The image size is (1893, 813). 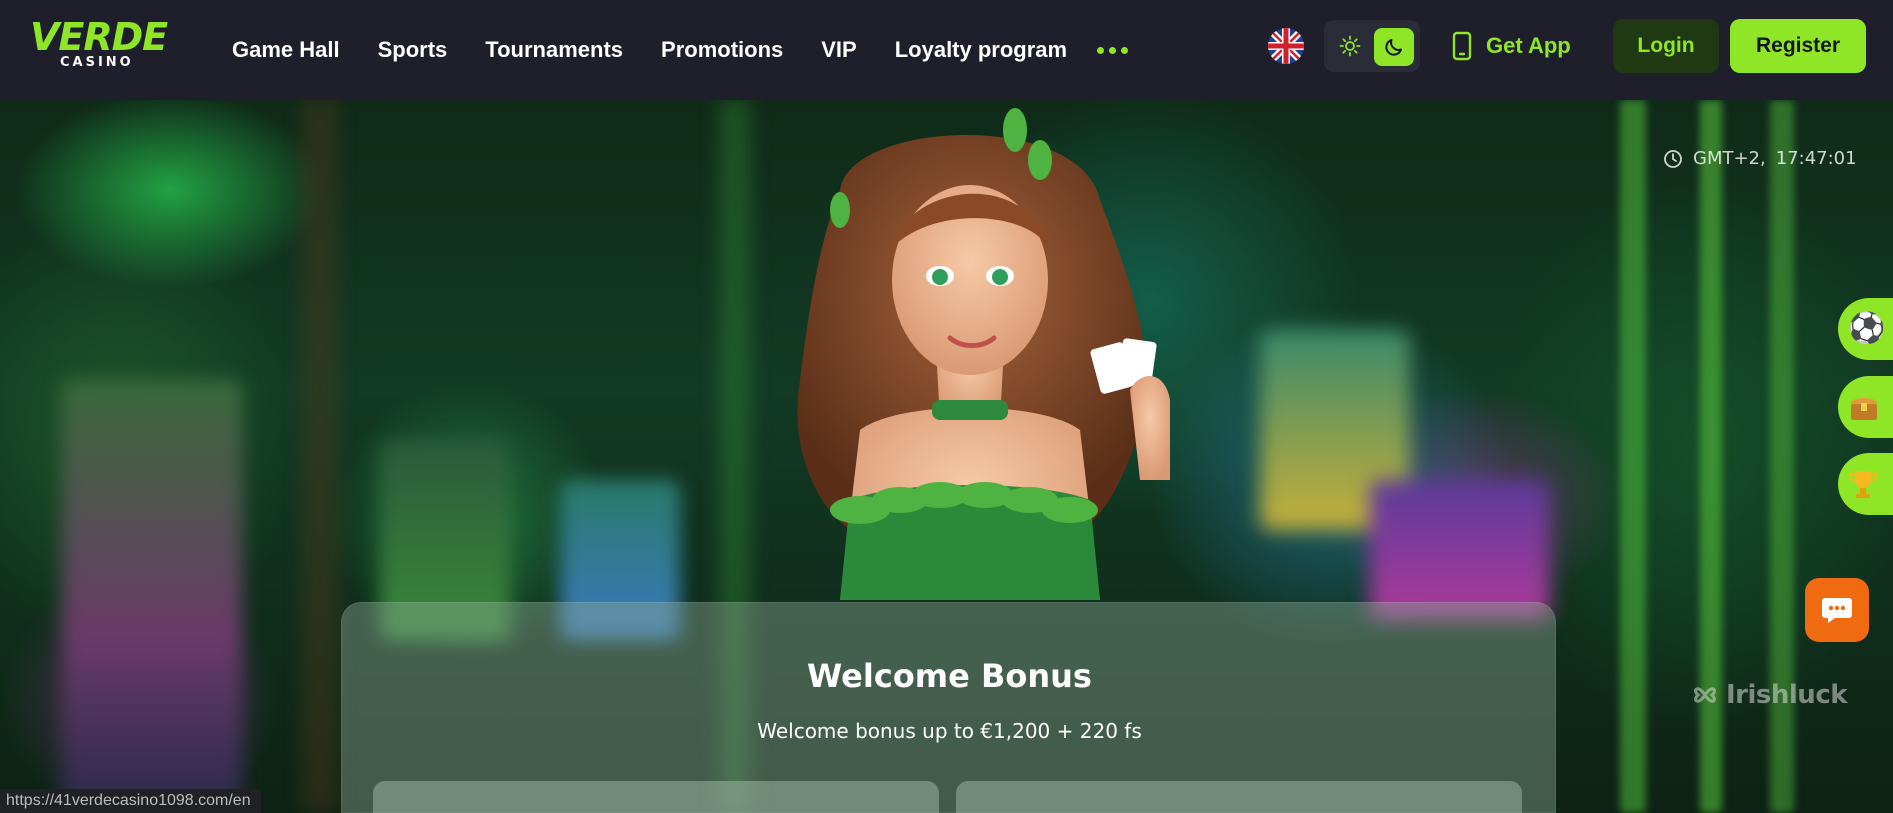 What do you see at coordinates (1816, 158) in the screenshot?
I see `time-value: 17:47:01` at bounding box center [1816, 158].